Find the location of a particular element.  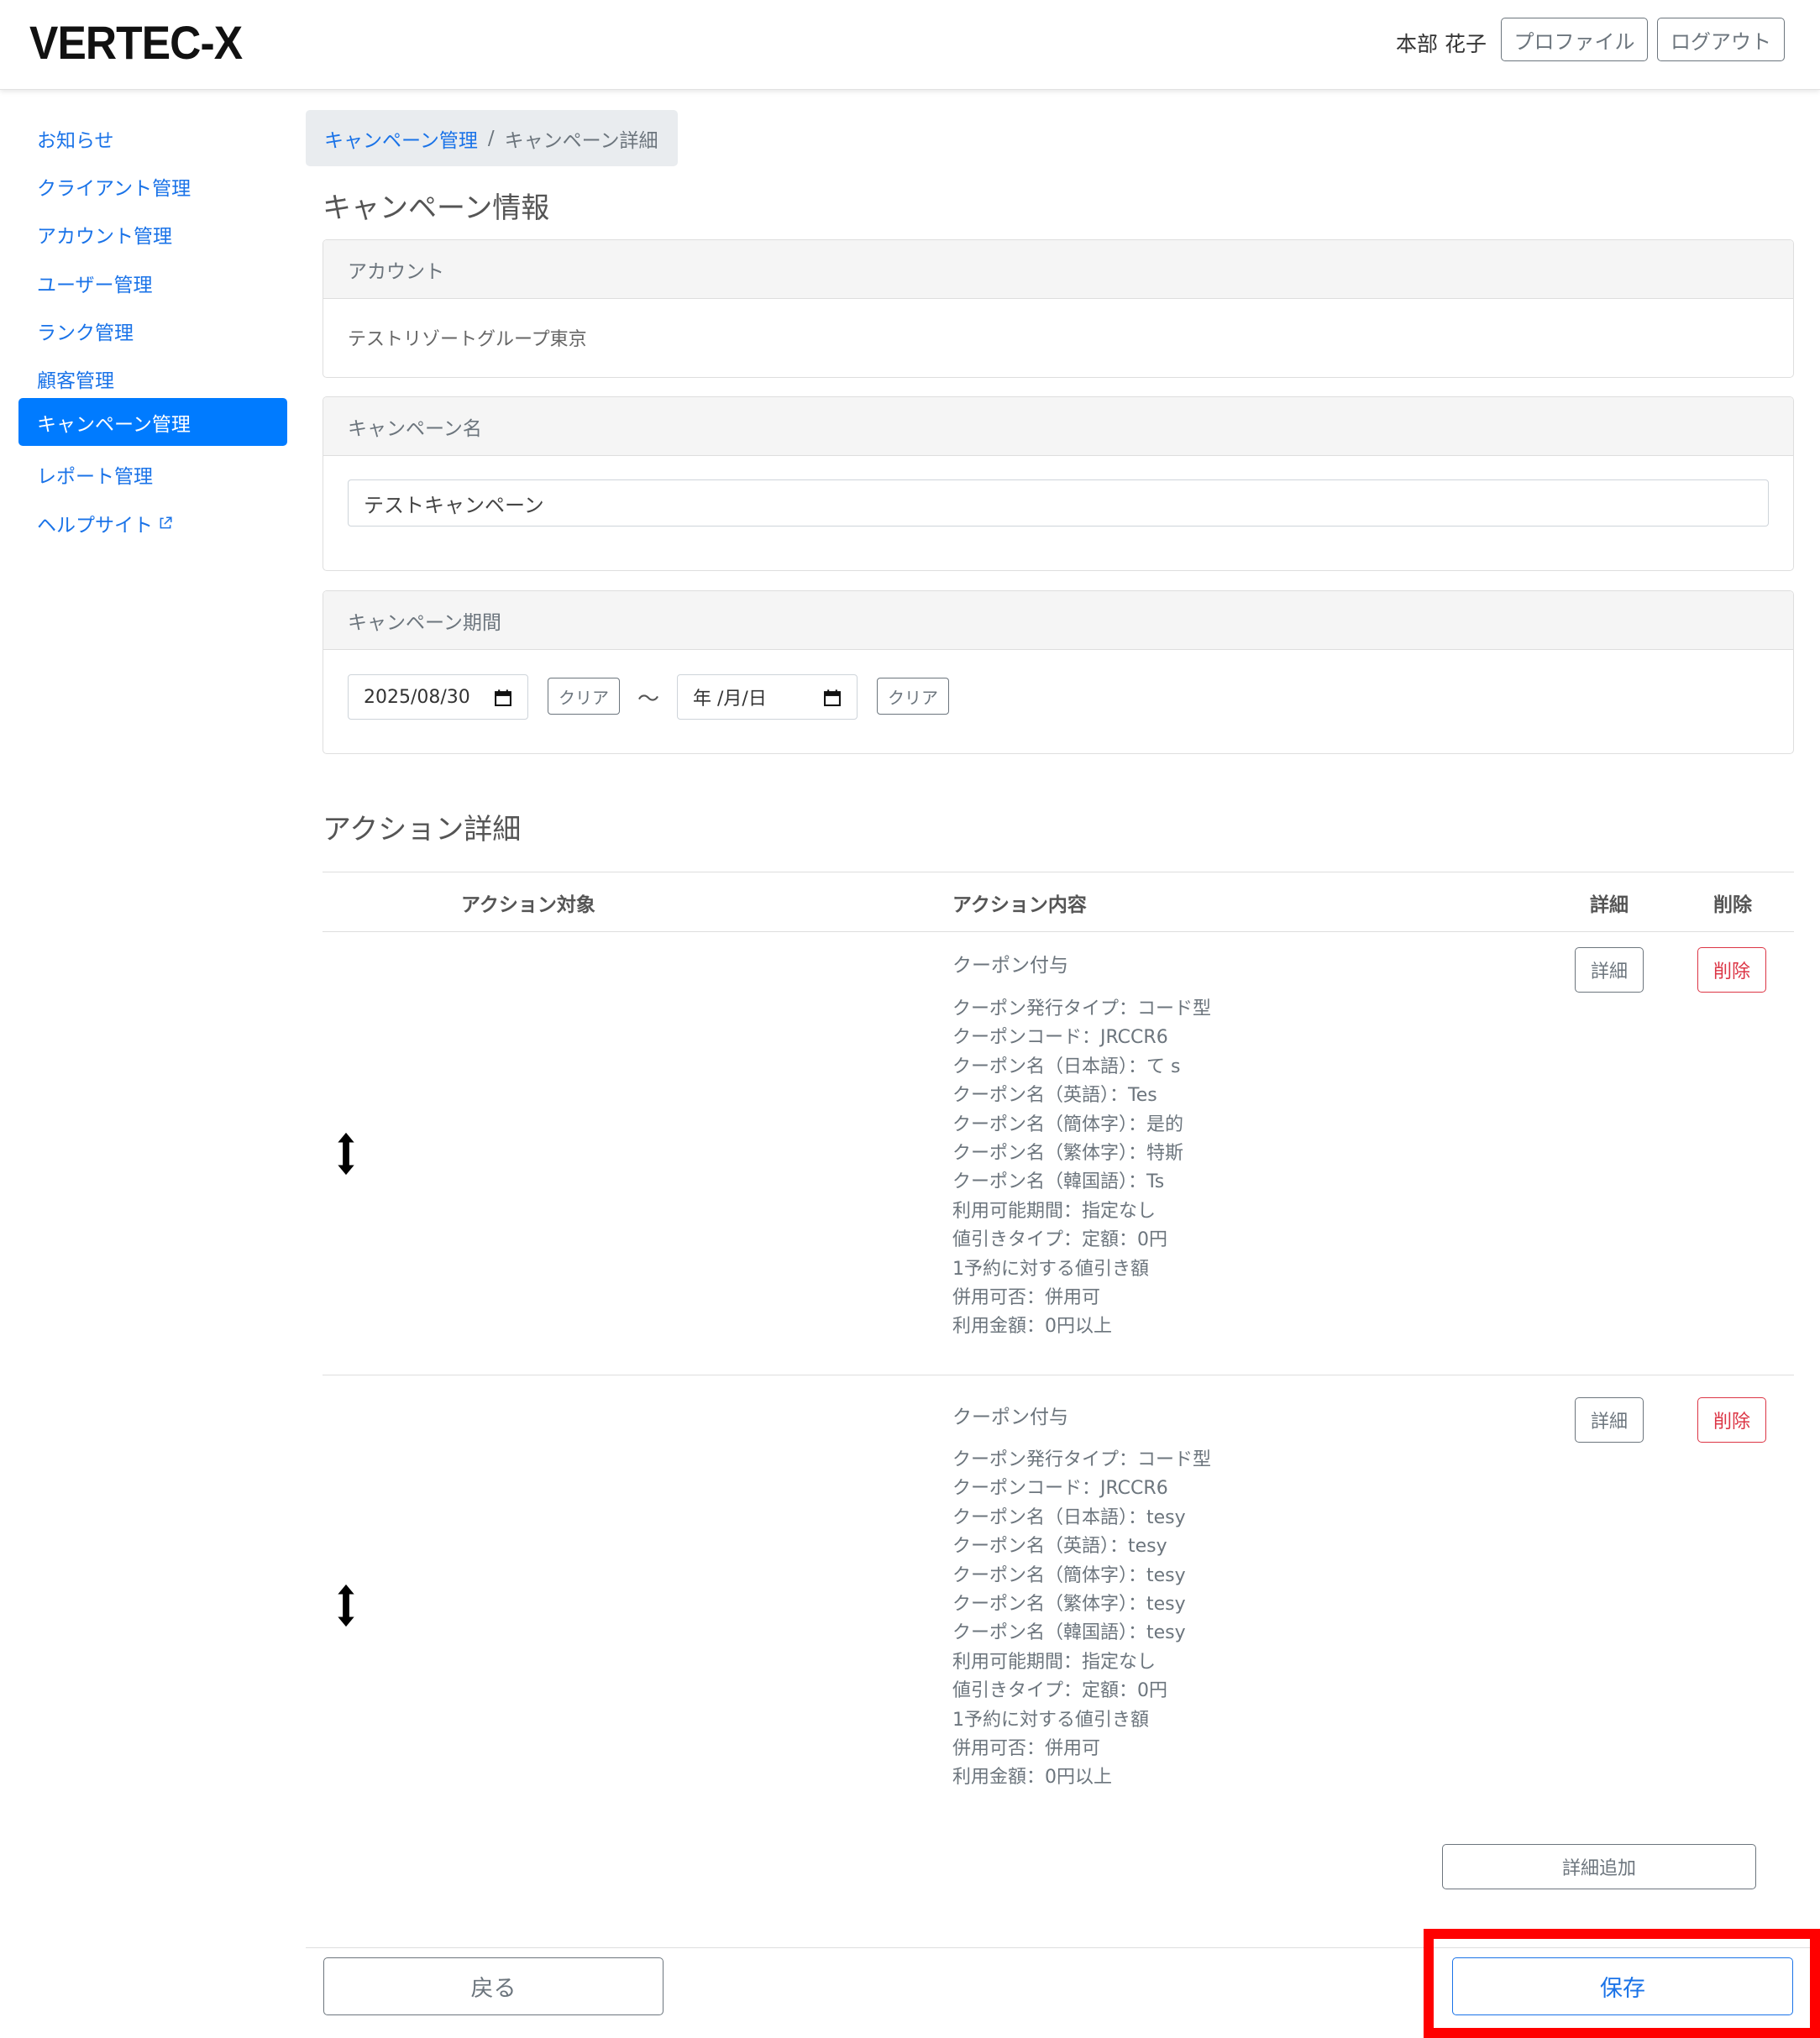

detail-line: クーポン名（英語）：tesy is located at coordinates (1059, 1547).